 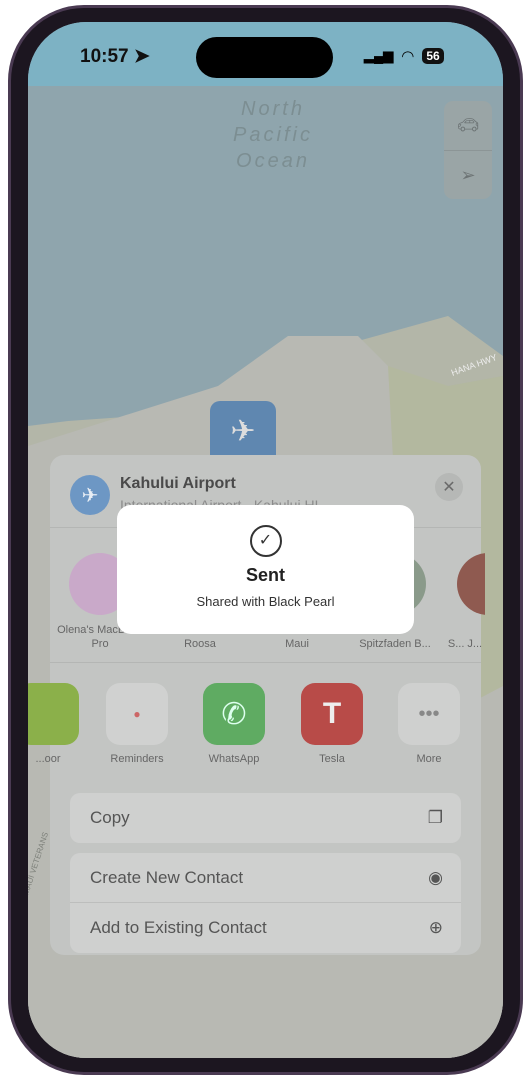 What do you see at coordinates (265, 662) in the screenshot?
I see `divider` at bounding box center [265, 662].